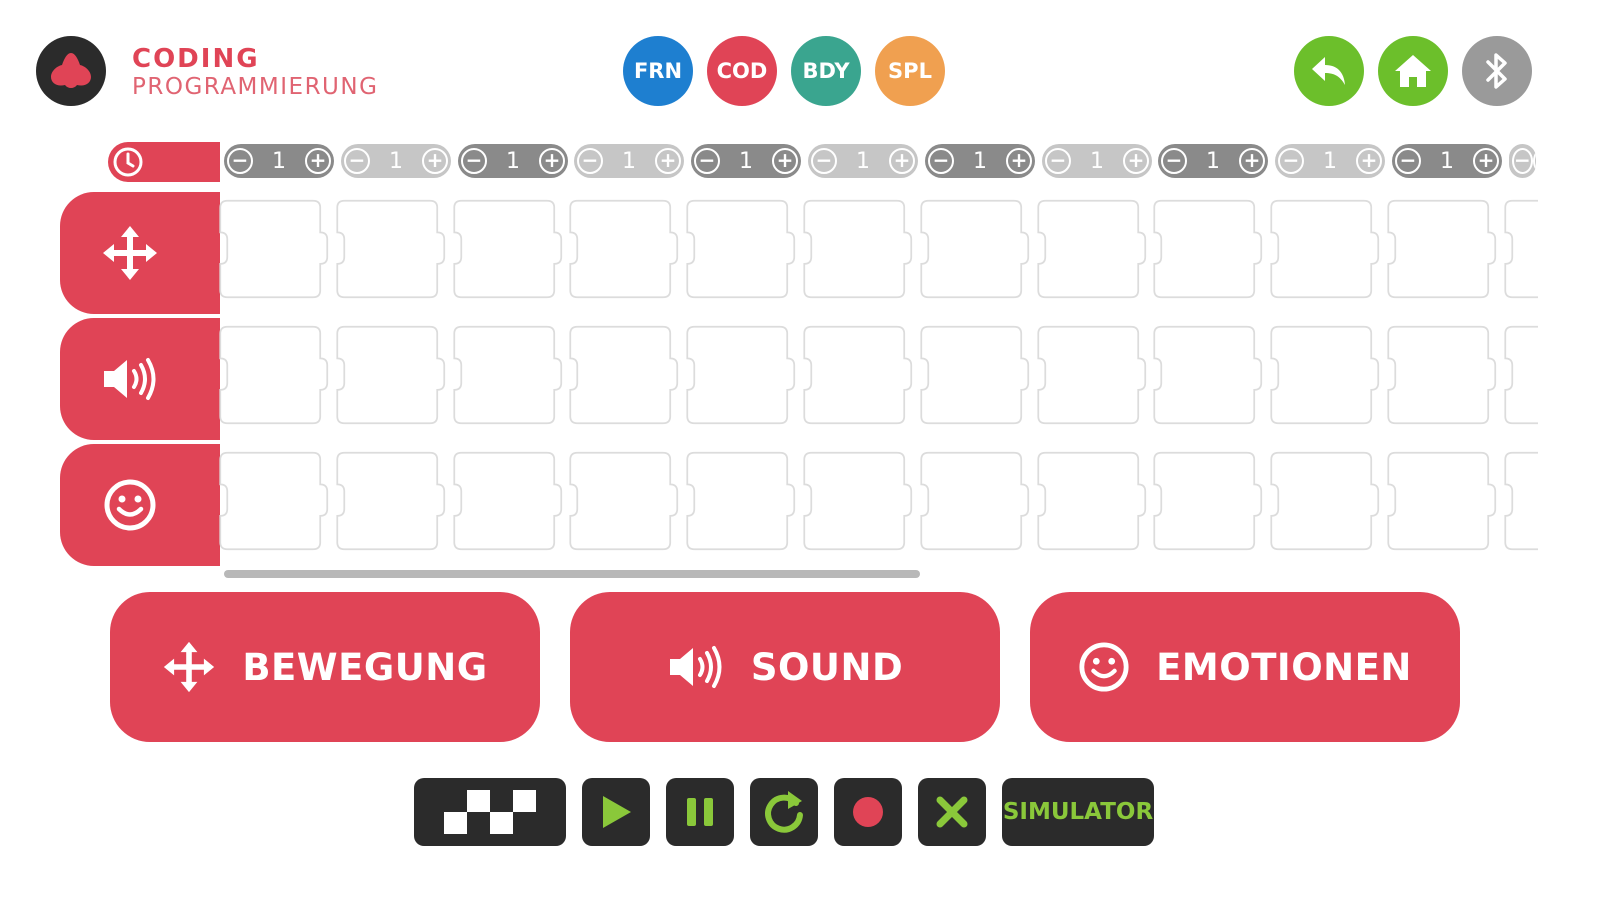 The image size is (1600, 900). What do you see at coordinates (130, 253) in the screenshot?
I see `move-arrows-icon` at bounding box center [130, 253].